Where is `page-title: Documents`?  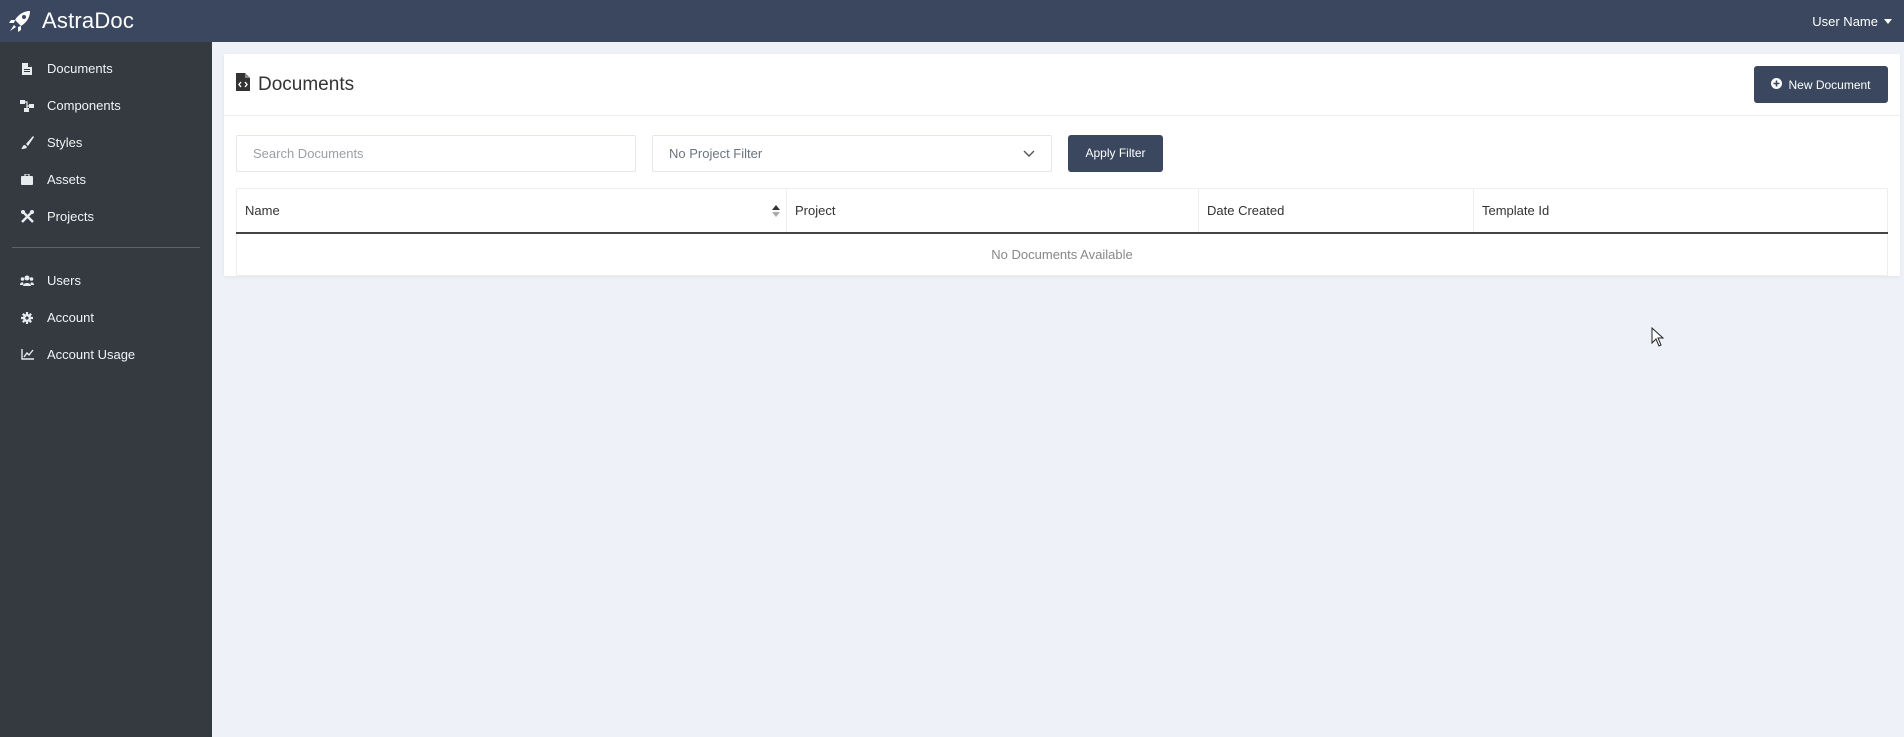
page-title: Documents is located at coordinates (295, 84).